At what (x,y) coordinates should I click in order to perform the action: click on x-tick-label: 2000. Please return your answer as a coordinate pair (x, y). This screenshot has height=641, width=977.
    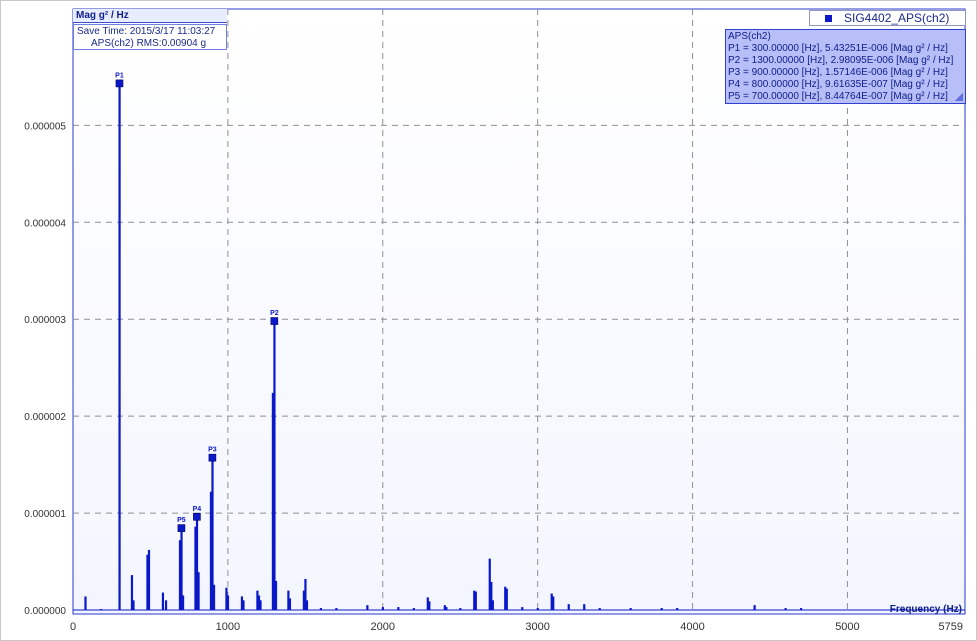
    Looking at the image, I should click on (383, 627).